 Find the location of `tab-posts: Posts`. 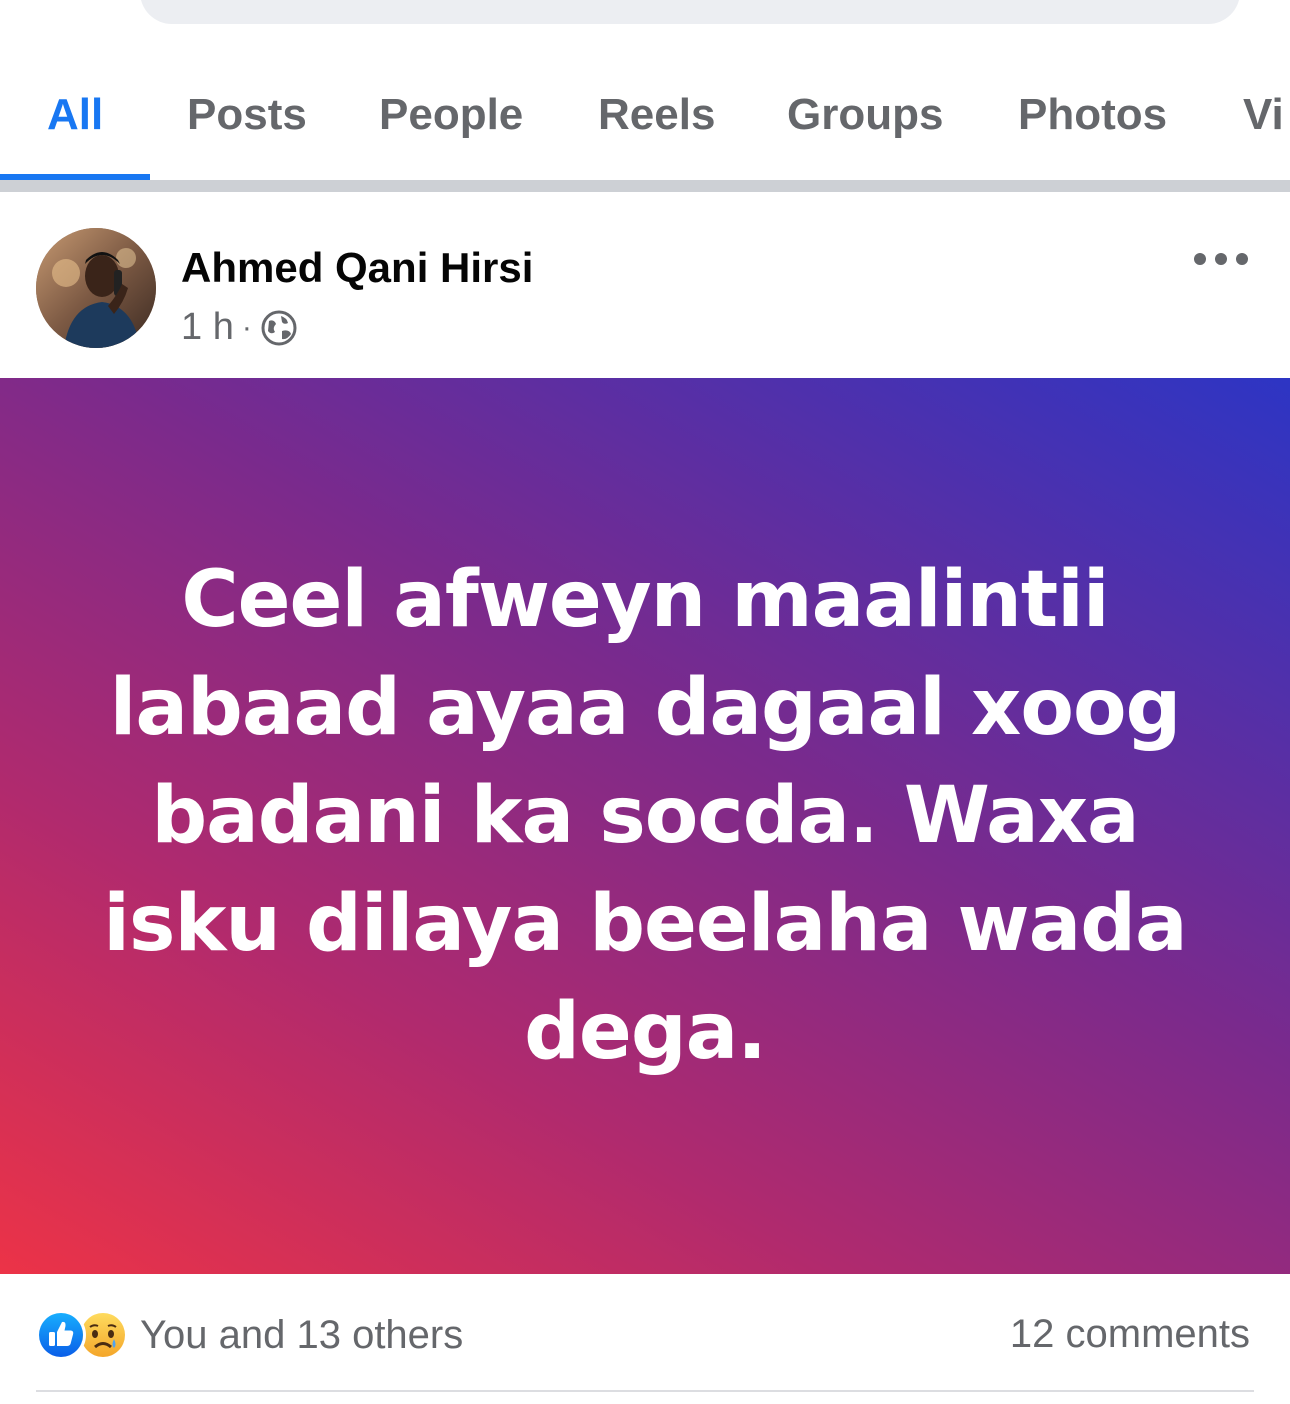

tab-posts: Posts is located at coordinates (247, 115).